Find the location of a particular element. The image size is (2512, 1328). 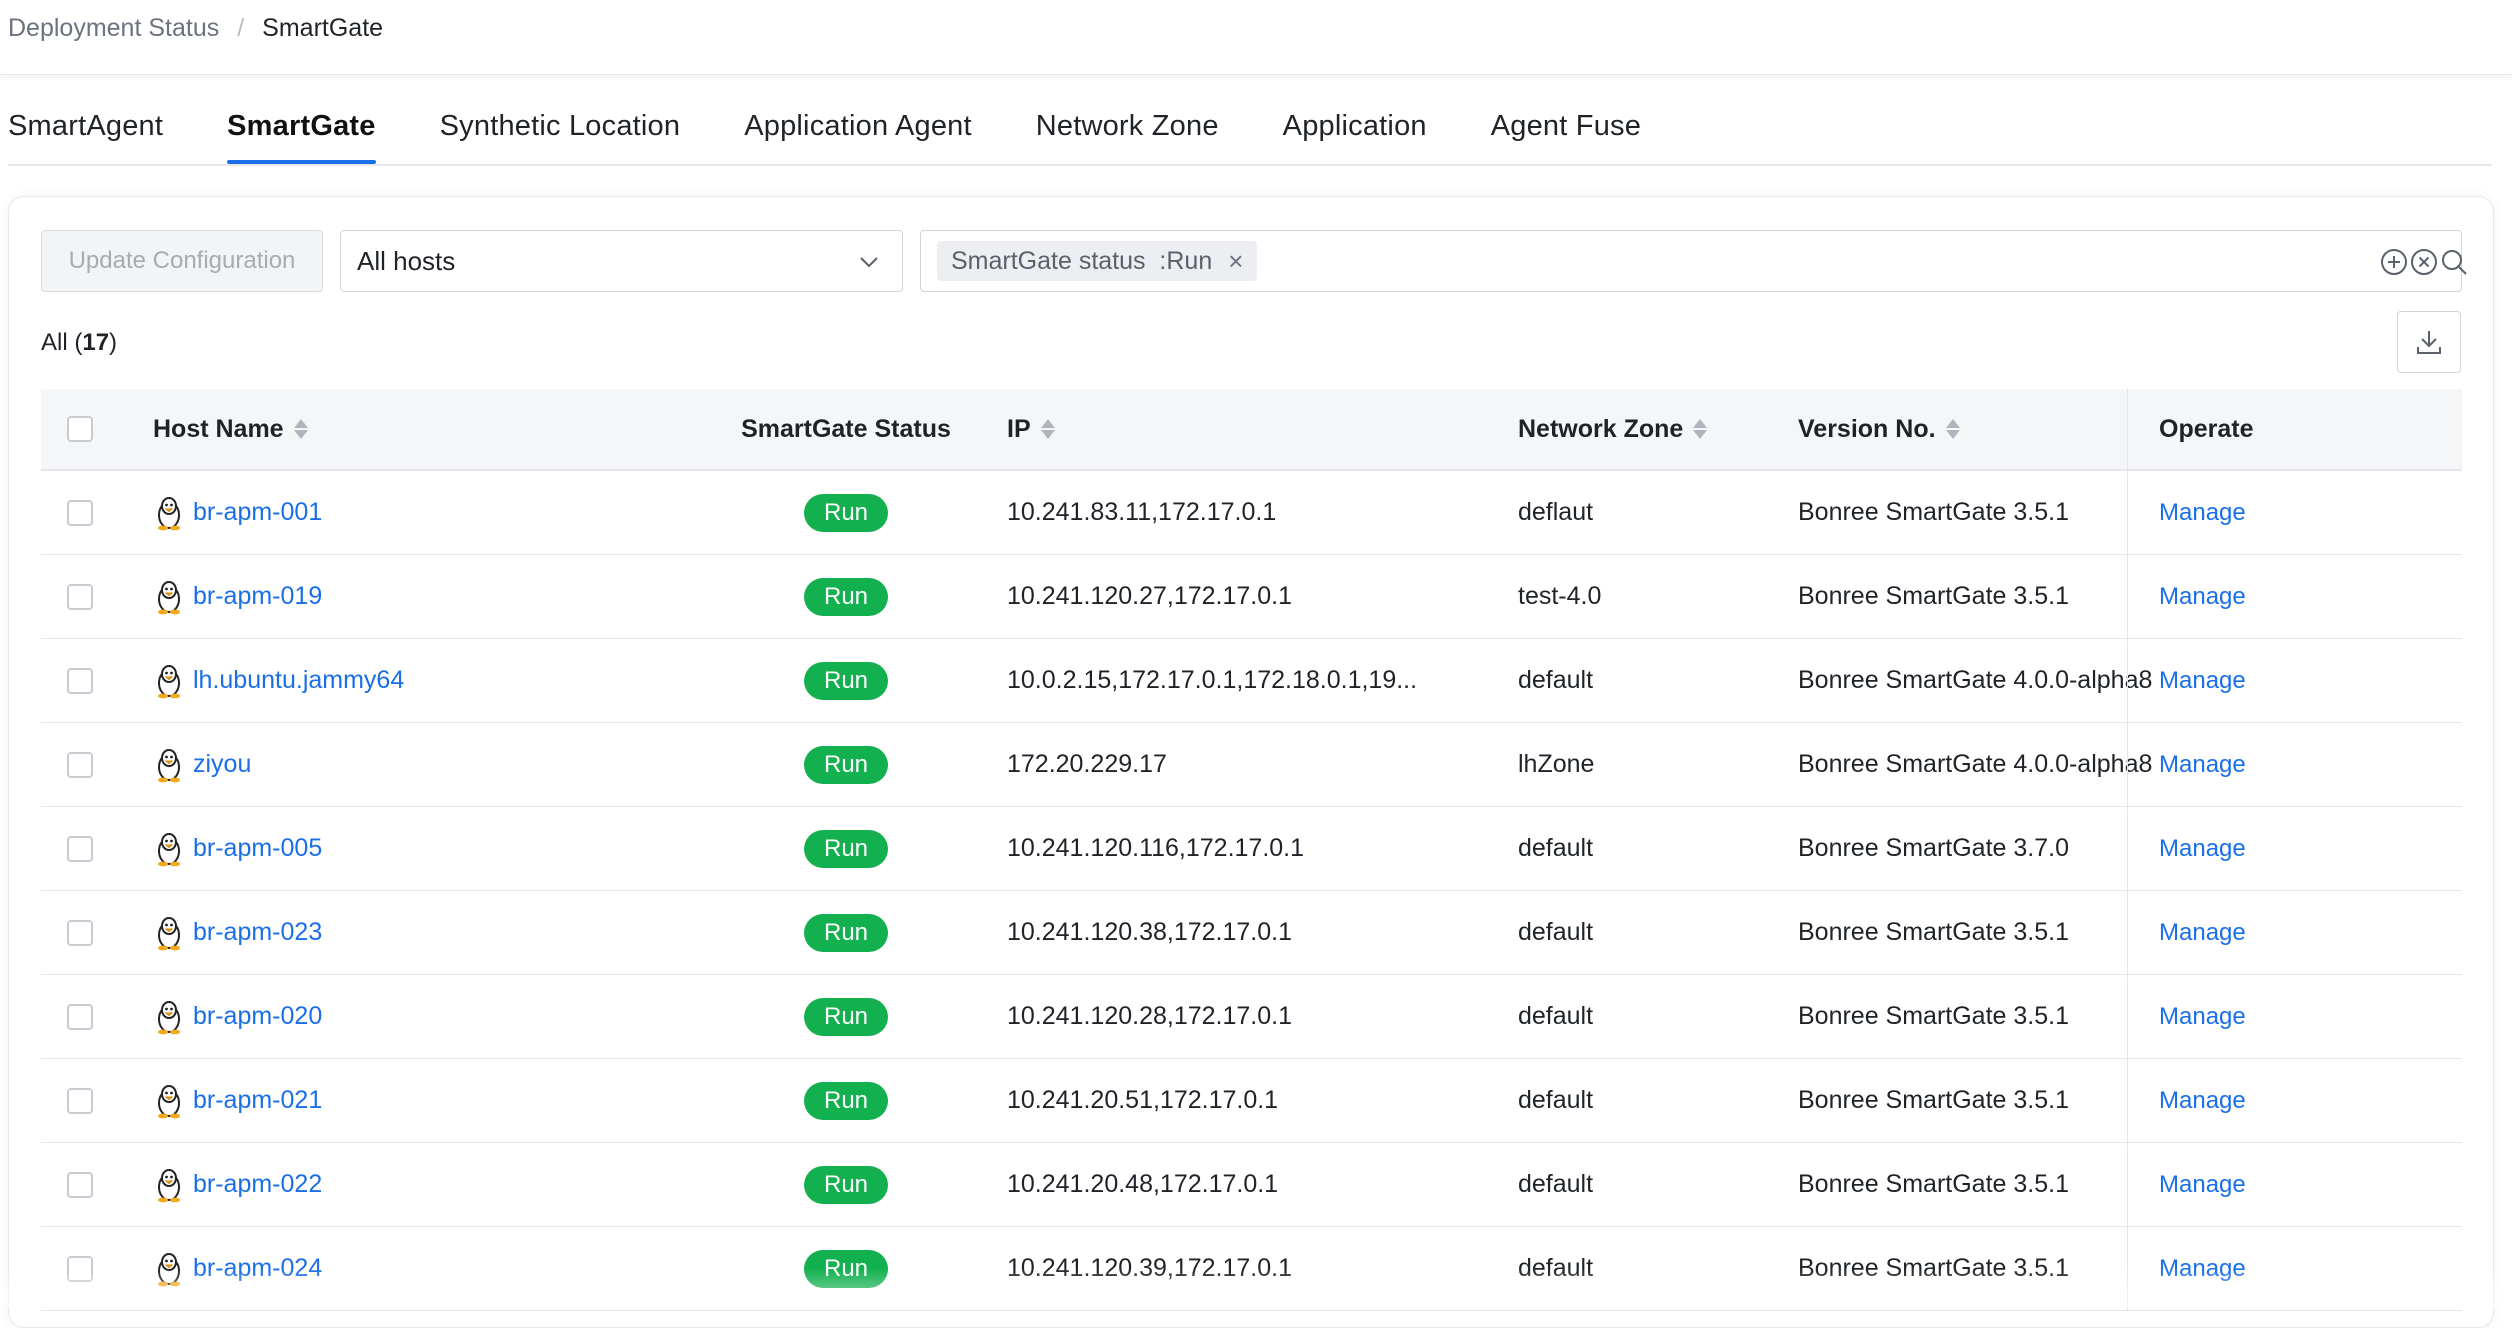

filter-tag-smartgate-status: SmartGate status :Run × is located at coordinates (1097, 261).